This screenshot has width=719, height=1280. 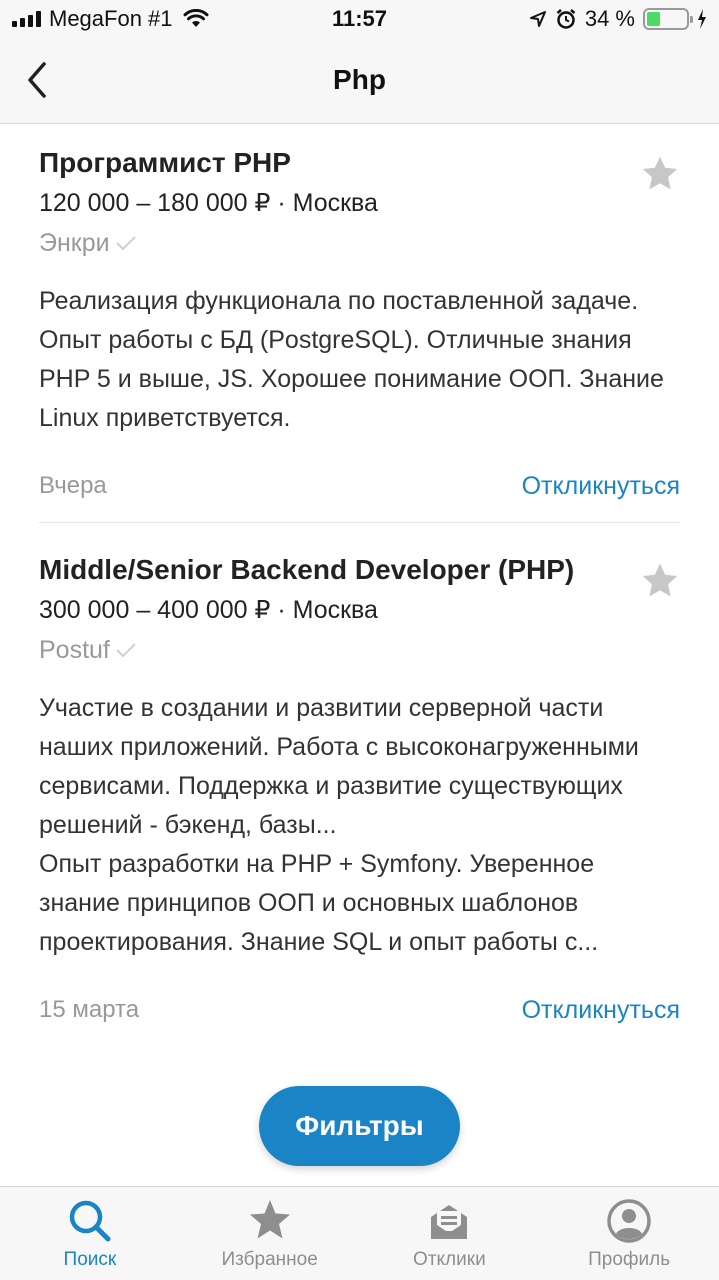 What do you see at coordinates (73, 485) in the screenshot?
I see `vacancy-date: Вчера` at bounding box center [73, 485].